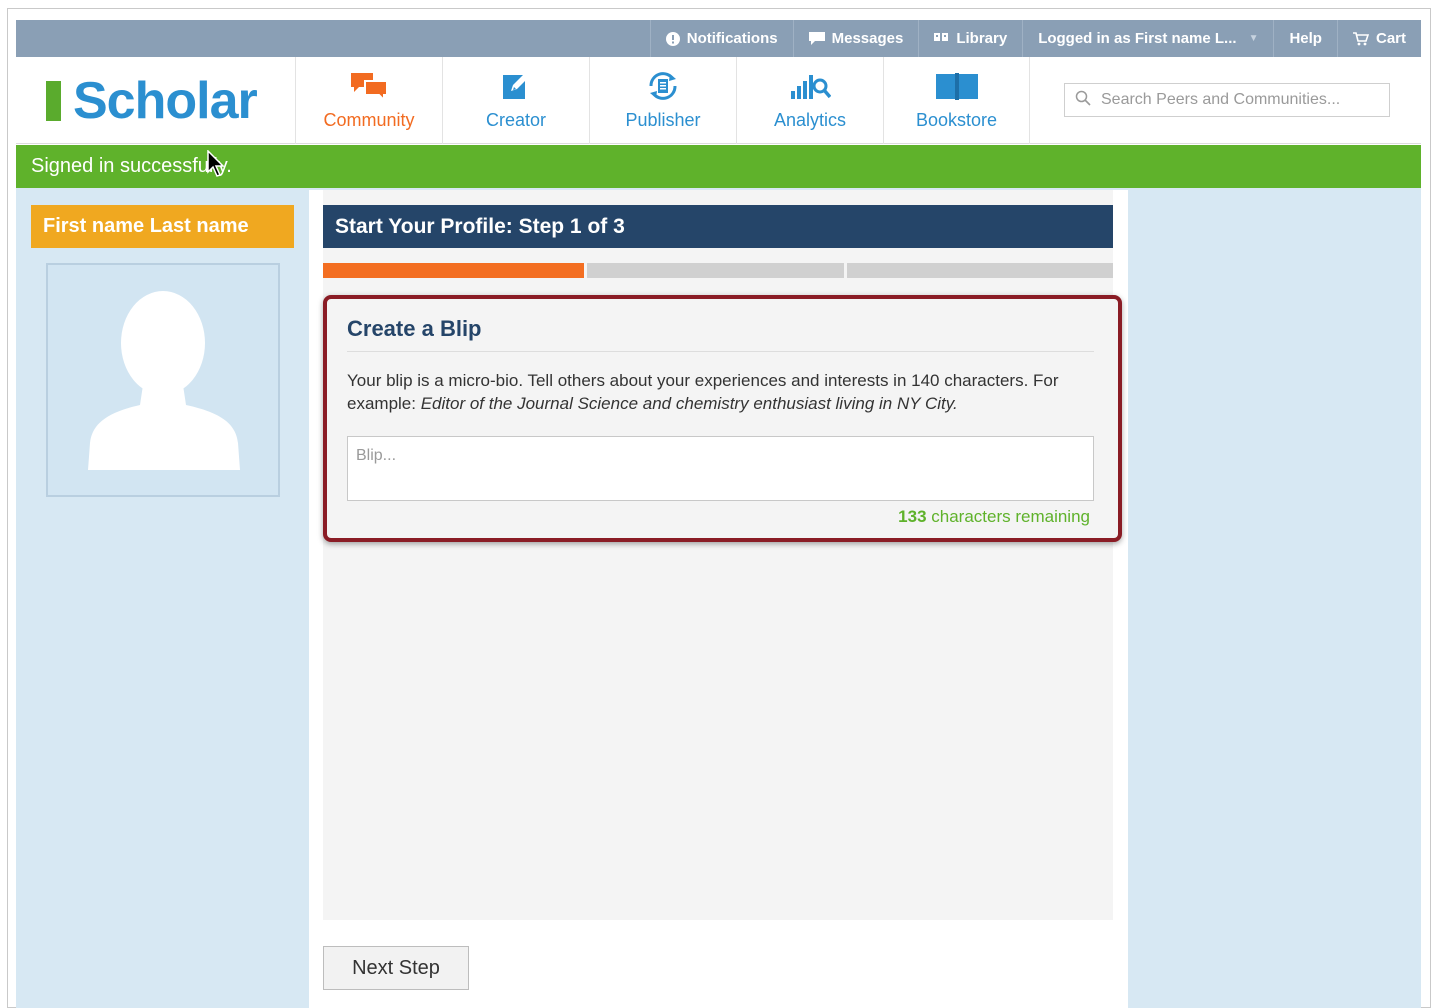 Image resolution: width=1434 pixels, height=1008 pixels. Describe the element at coordinates (941, 38) in the screenshot. I see `books-icon` at that location.